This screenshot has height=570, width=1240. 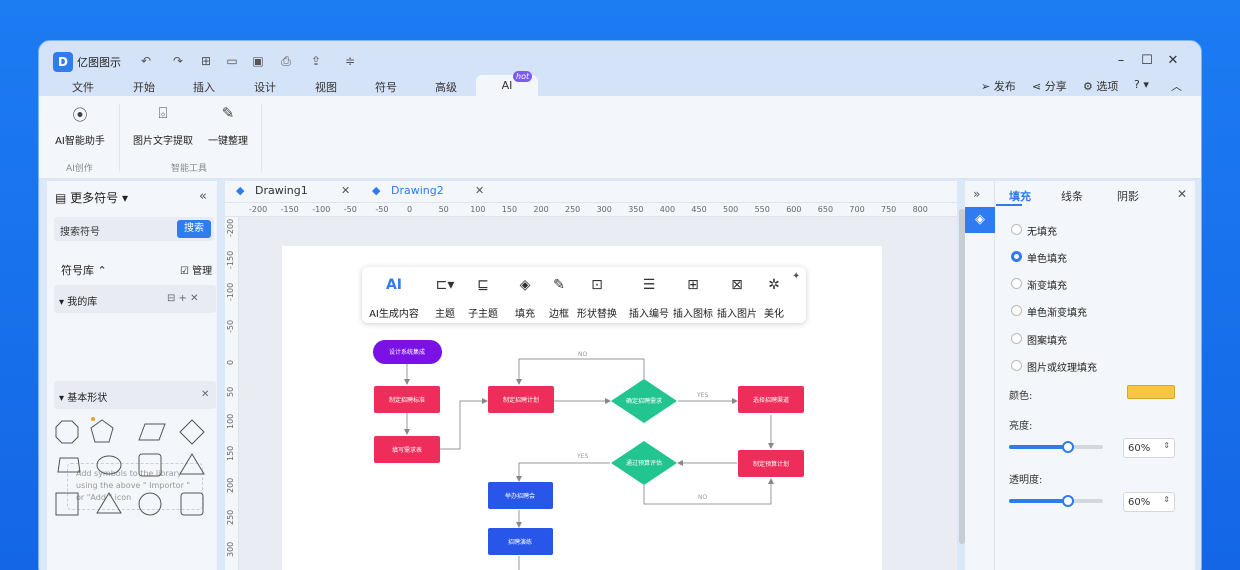 What do you see at coordinates (525, 298) in the screenshot?
I see `fill-button: ◈ 填充` at bounding box center [525, 298].